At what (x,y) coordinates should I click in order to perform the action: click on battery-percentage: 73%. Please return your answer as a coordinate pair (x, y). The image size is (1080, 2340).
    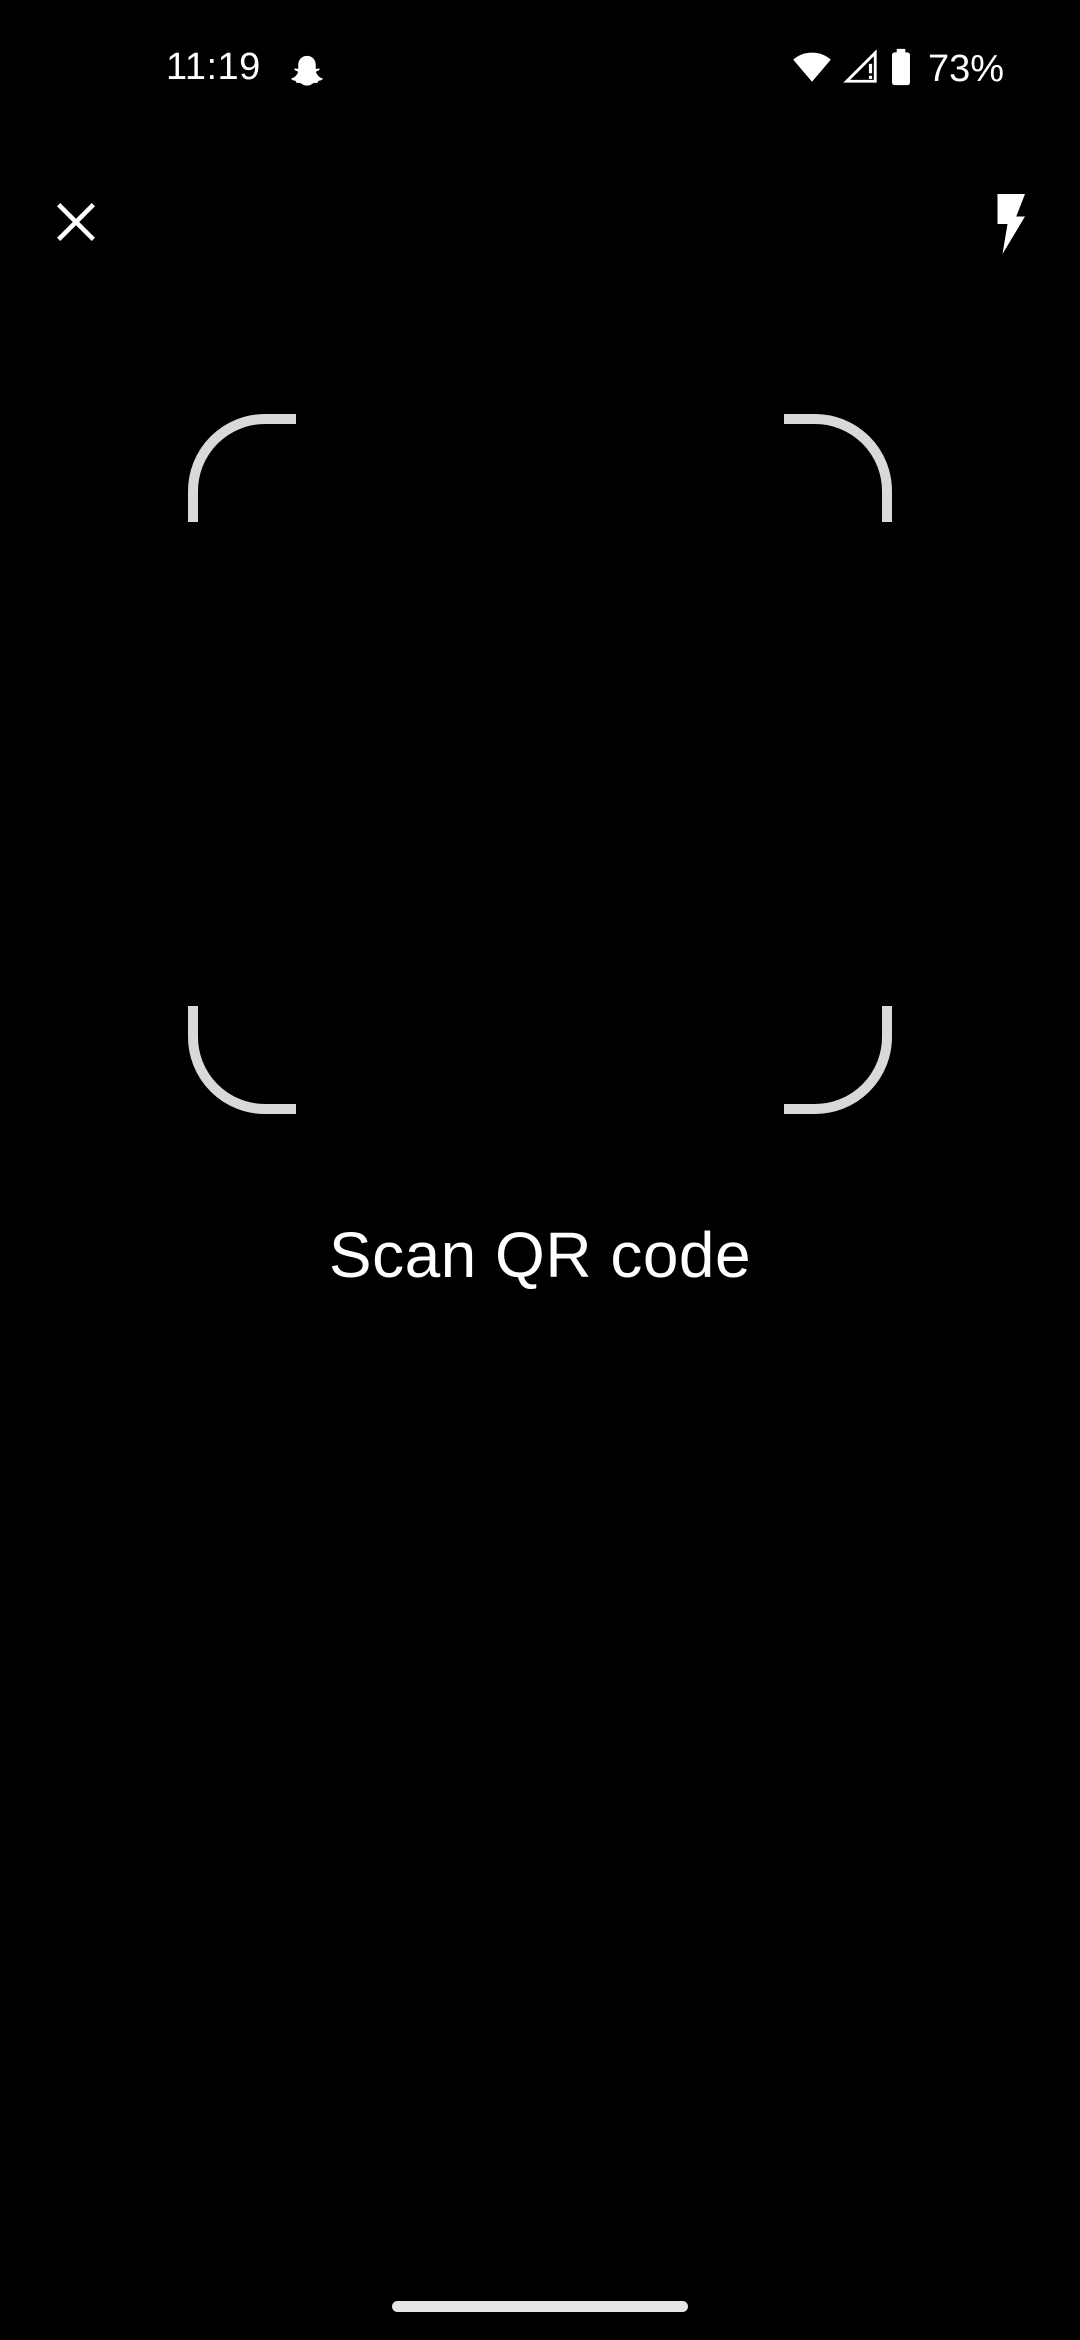
    Looking at the image, I should click on (965, 68).